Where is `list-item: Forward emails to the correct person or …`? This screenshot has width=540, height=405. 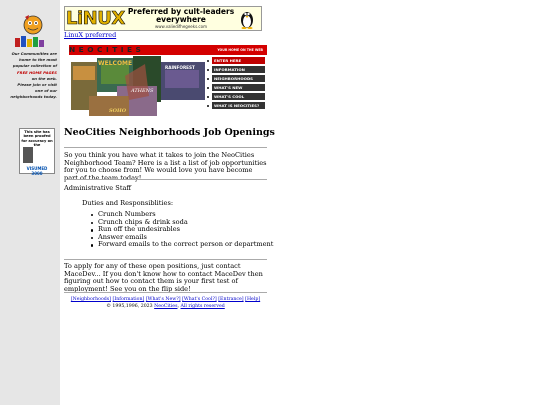 list-item: Forward emails to the correct person or … is located at coordinates (181, 245).